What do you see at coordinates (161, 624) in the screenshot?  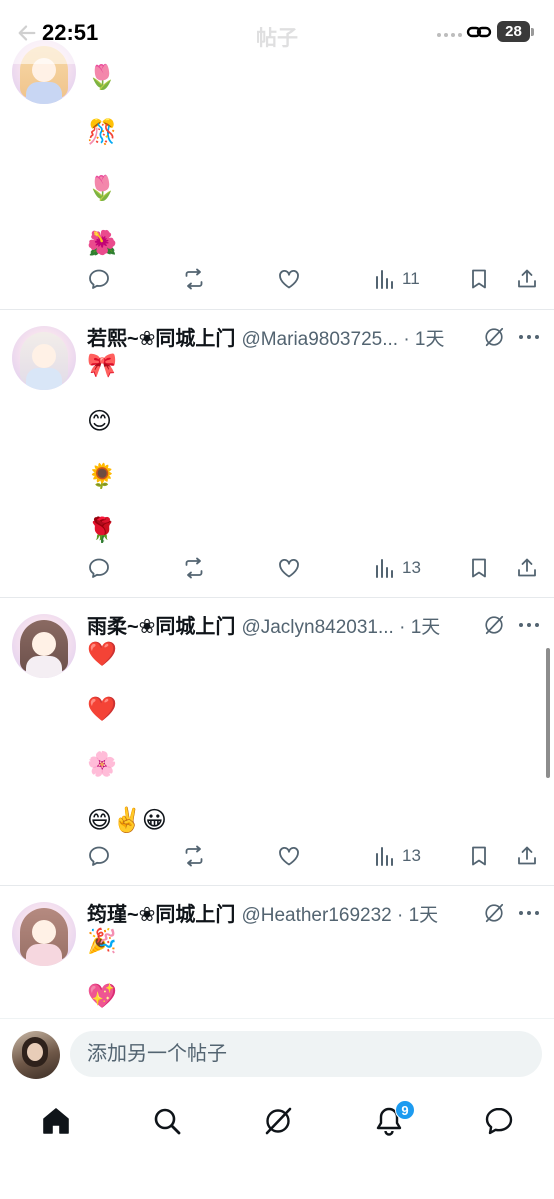 I see `display-name: 雨柔~❀同城上门` at bounding box center [161, 624].